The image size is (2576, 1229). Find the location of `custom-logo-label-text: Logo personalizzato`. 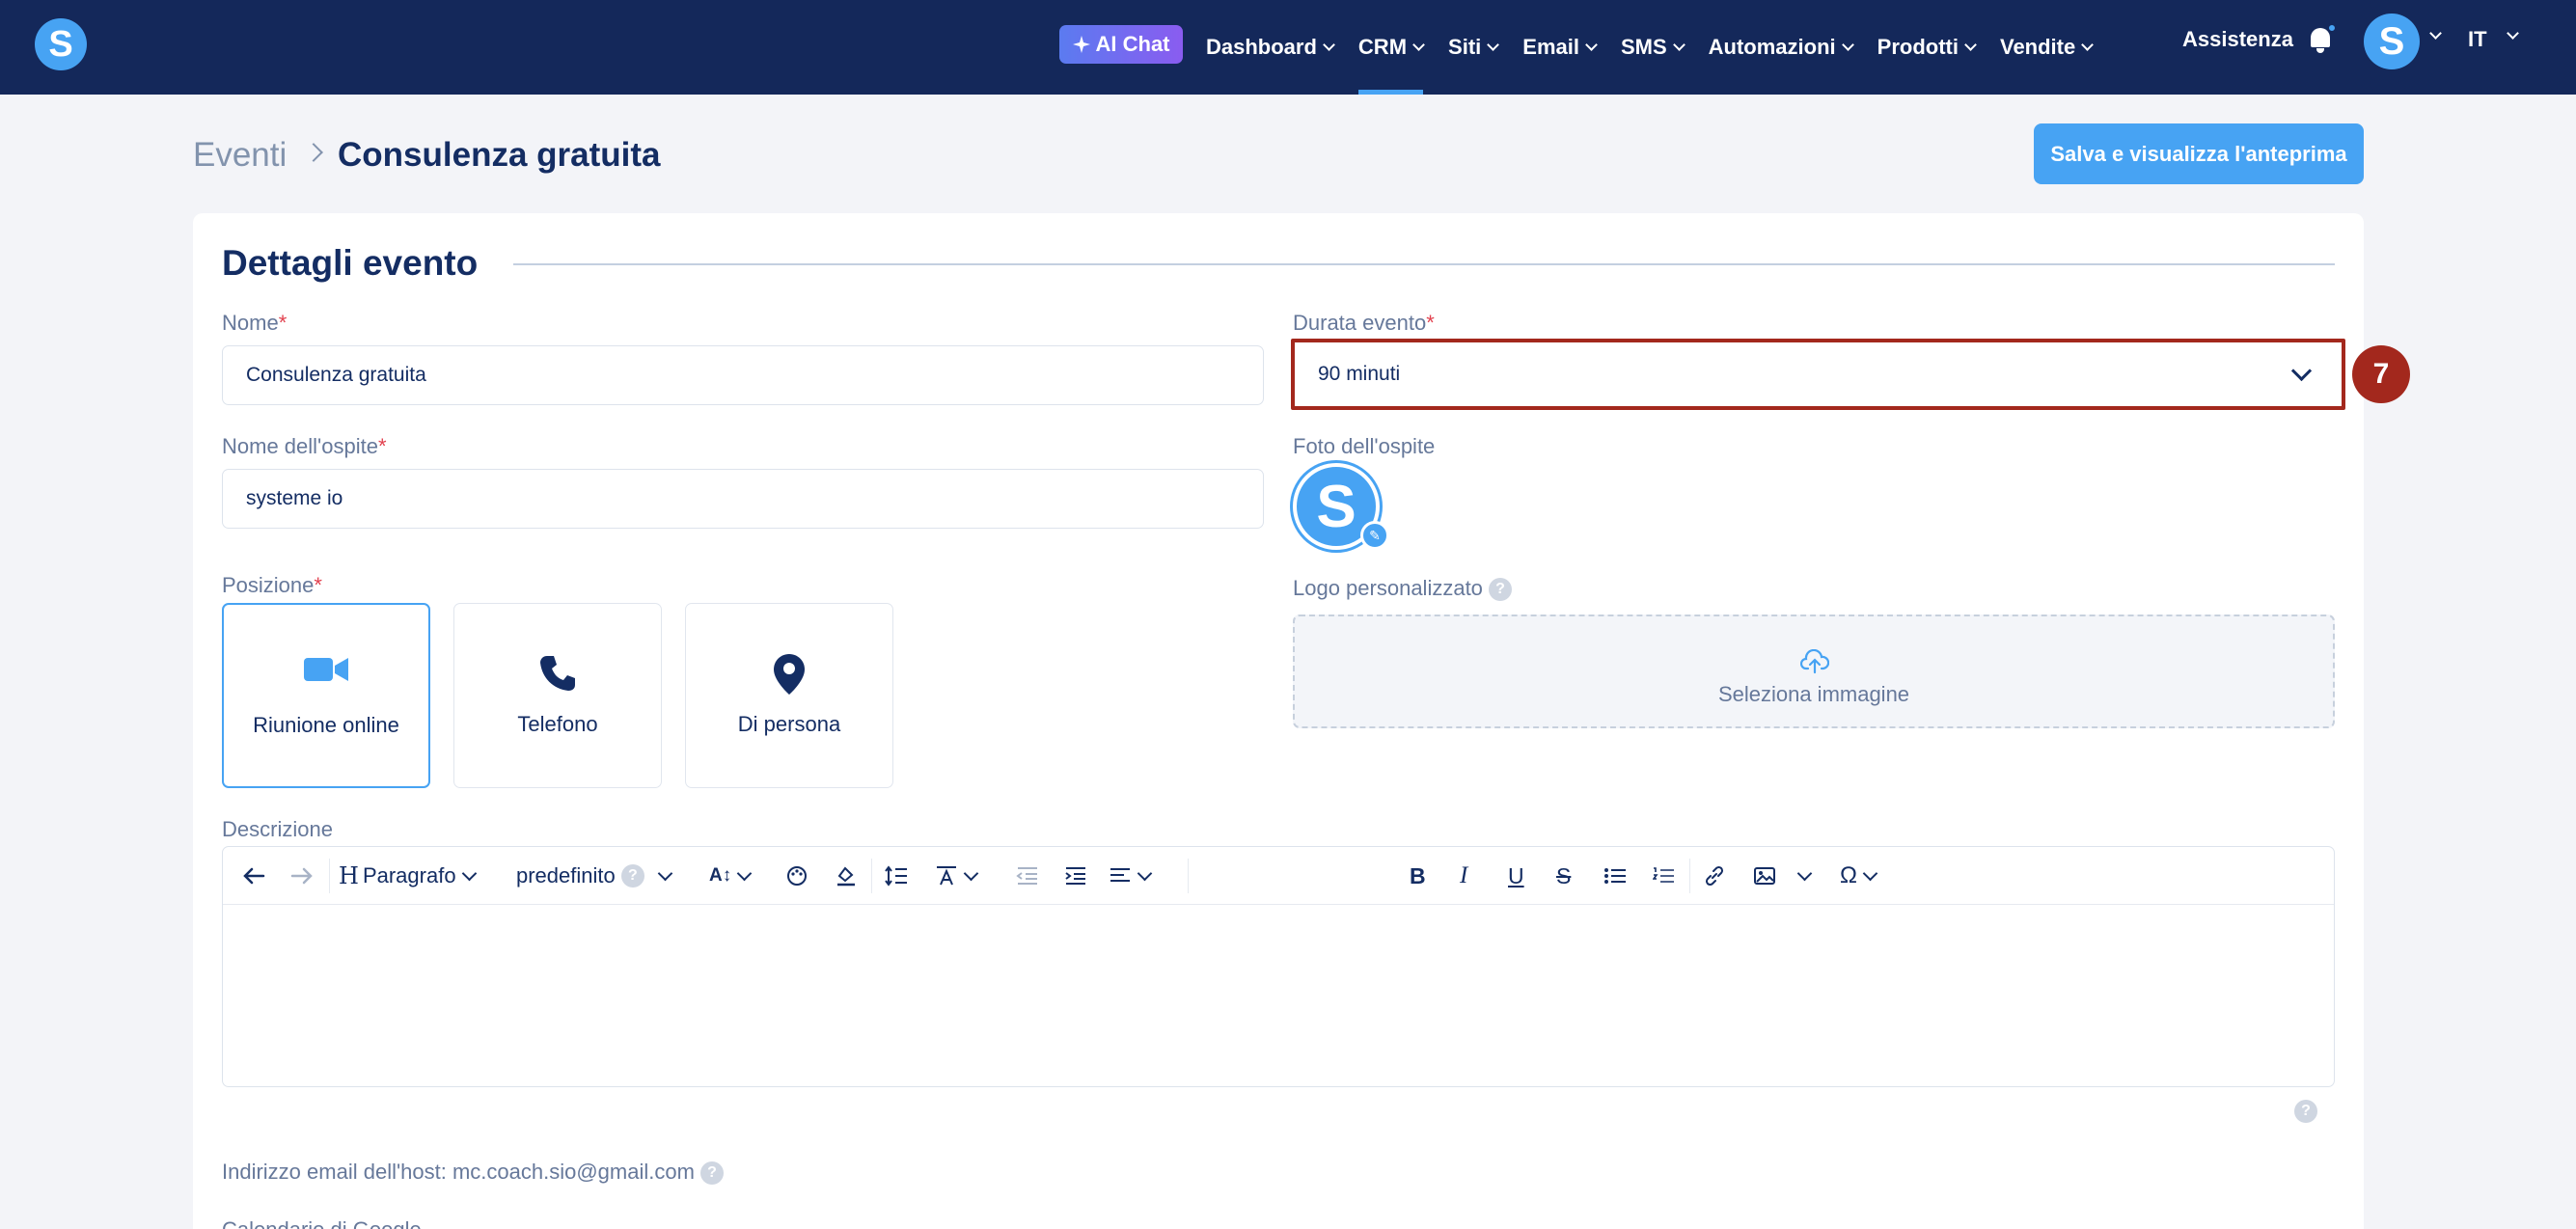

custom-logo-label-text: Logo personalizzato is located at coordinates (1388, 588).